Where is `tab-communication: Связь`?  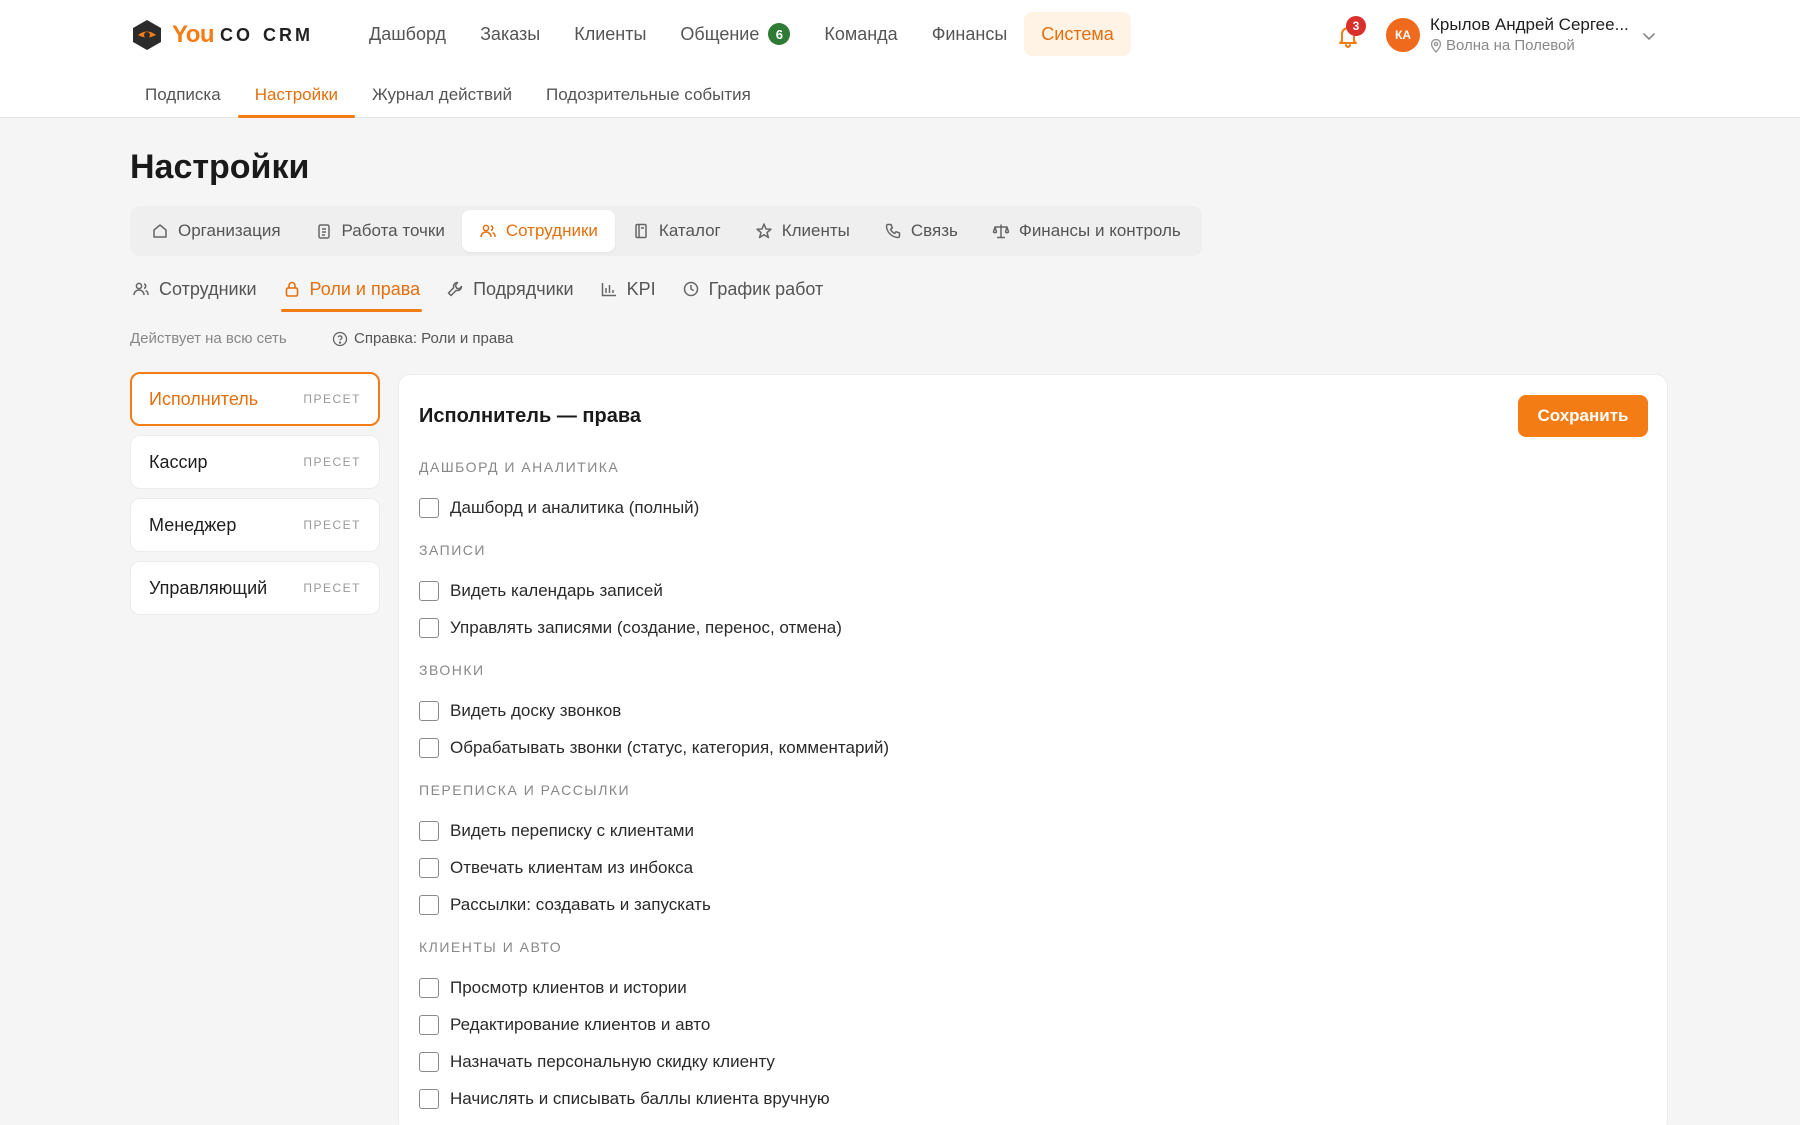
tab-communication: Связь is located at coordinates (921, 231).